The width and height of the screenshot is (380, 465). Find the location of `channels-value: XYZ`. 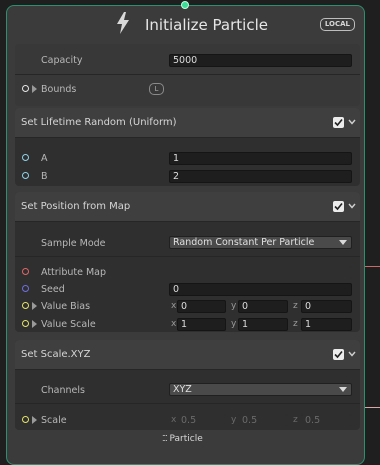

channels-value: XYZ is located at coordinates (182, 389).